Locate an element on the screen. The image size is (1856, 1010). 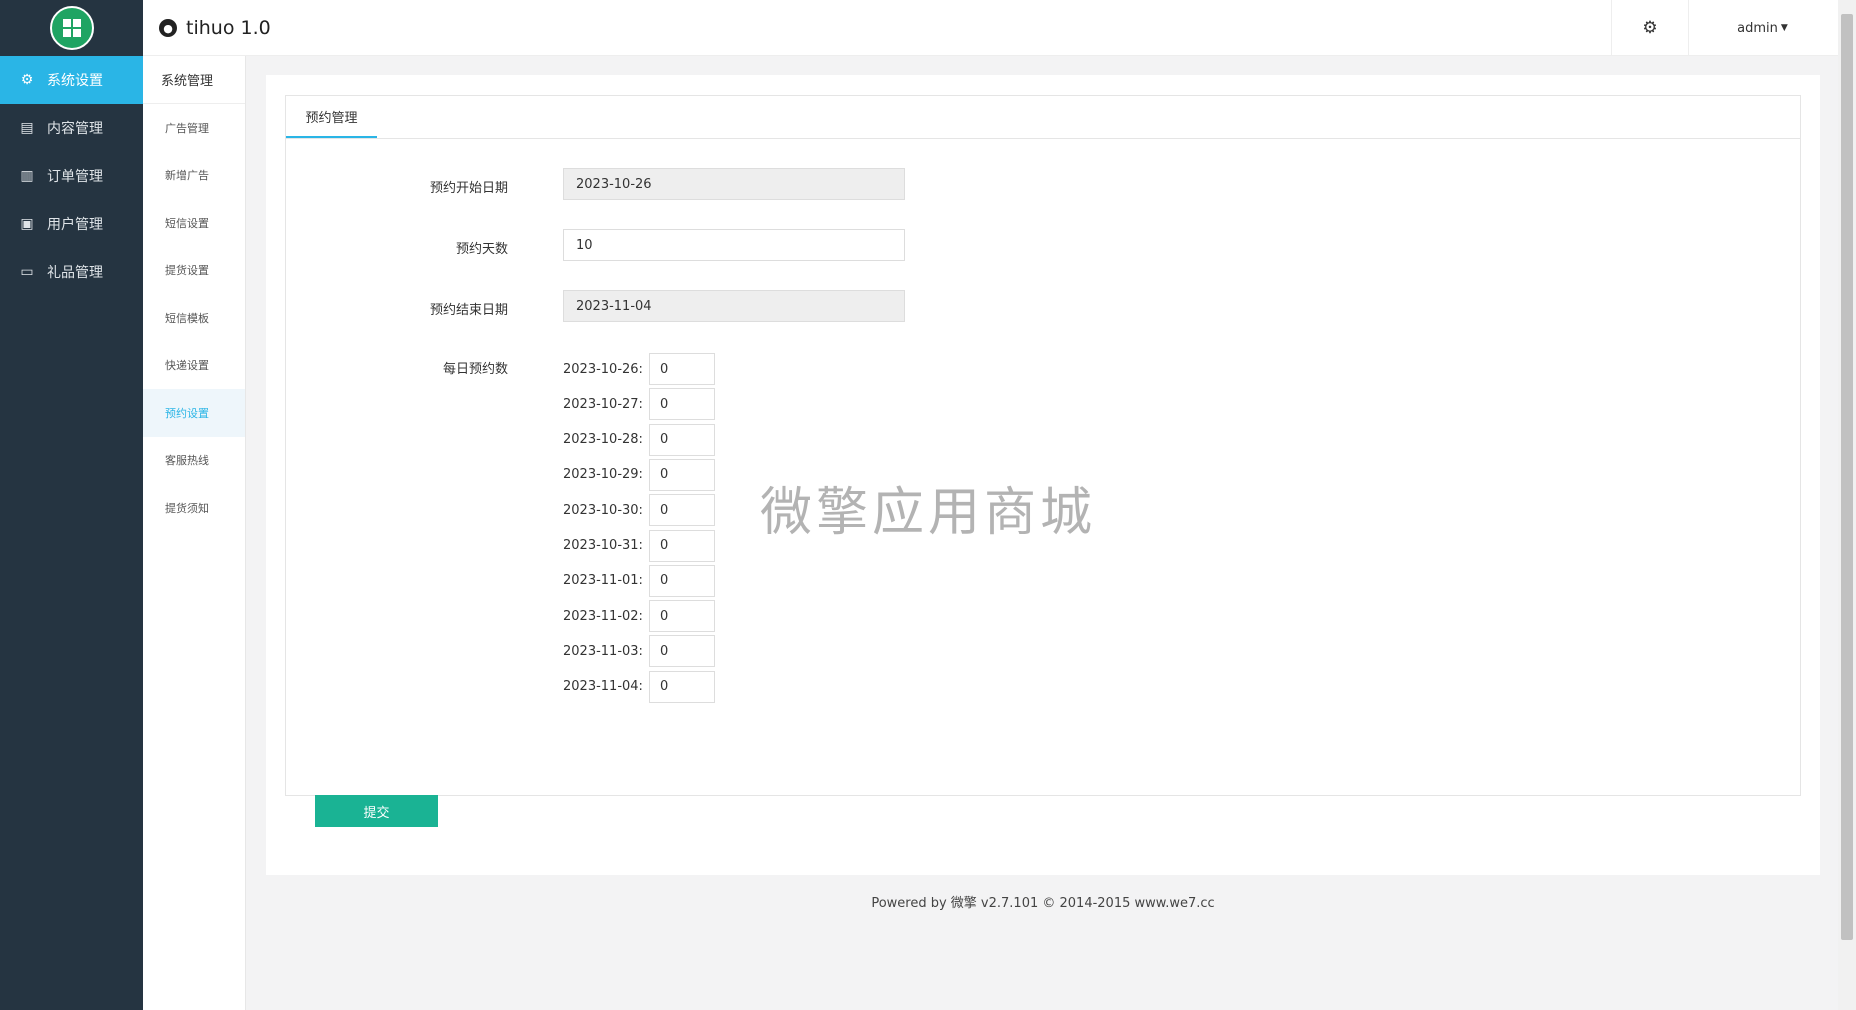
daily-count-row: 2023-10-30: is located at coordinates (639, 510).